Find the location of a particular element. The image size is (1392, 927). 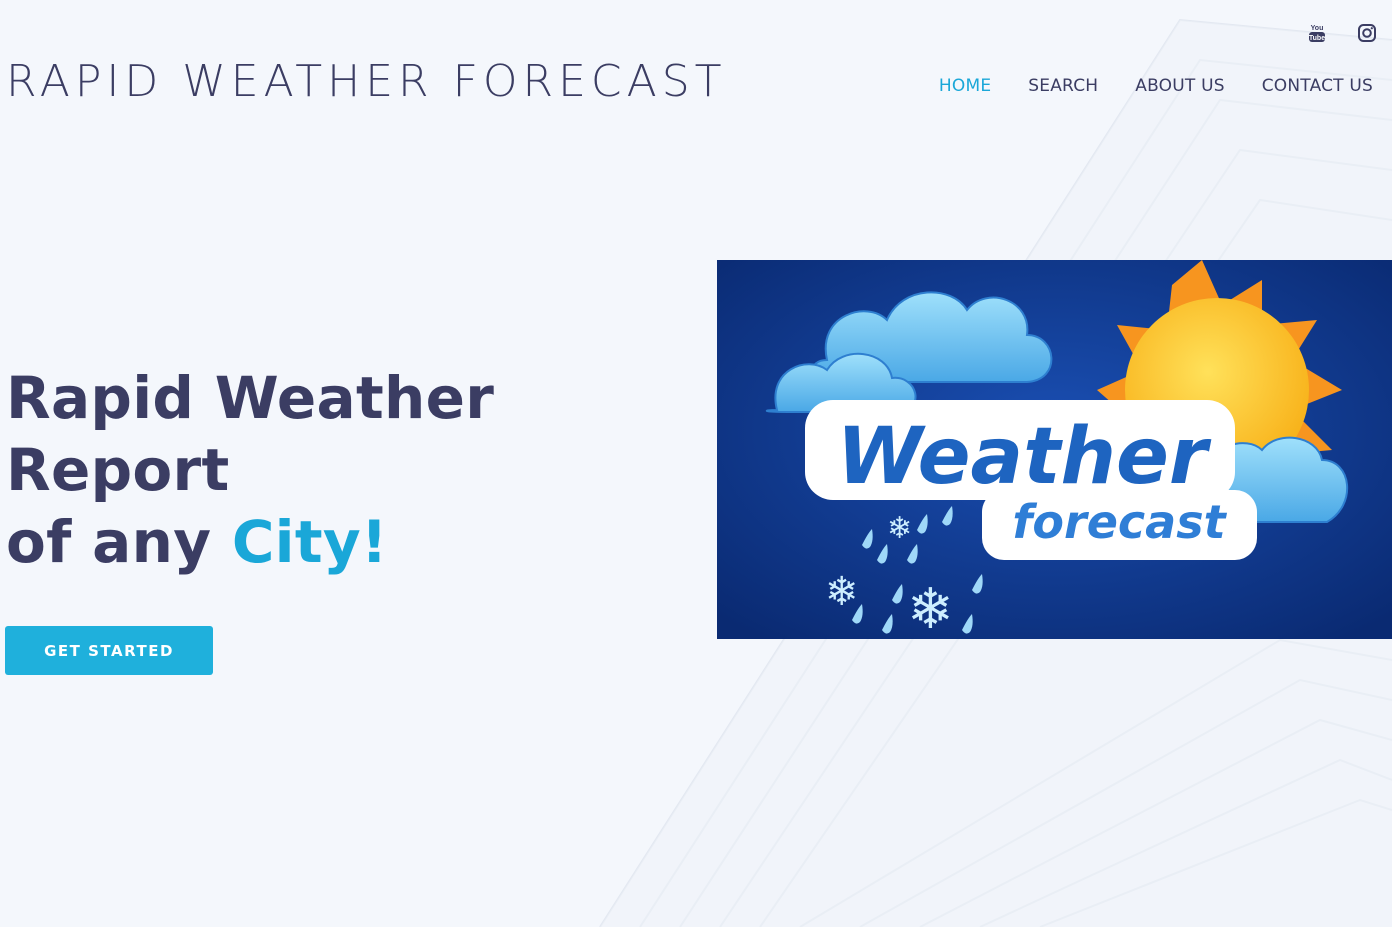

hero-heading: Rapid Weather Report of any City! is located at coordinates (250, 470).